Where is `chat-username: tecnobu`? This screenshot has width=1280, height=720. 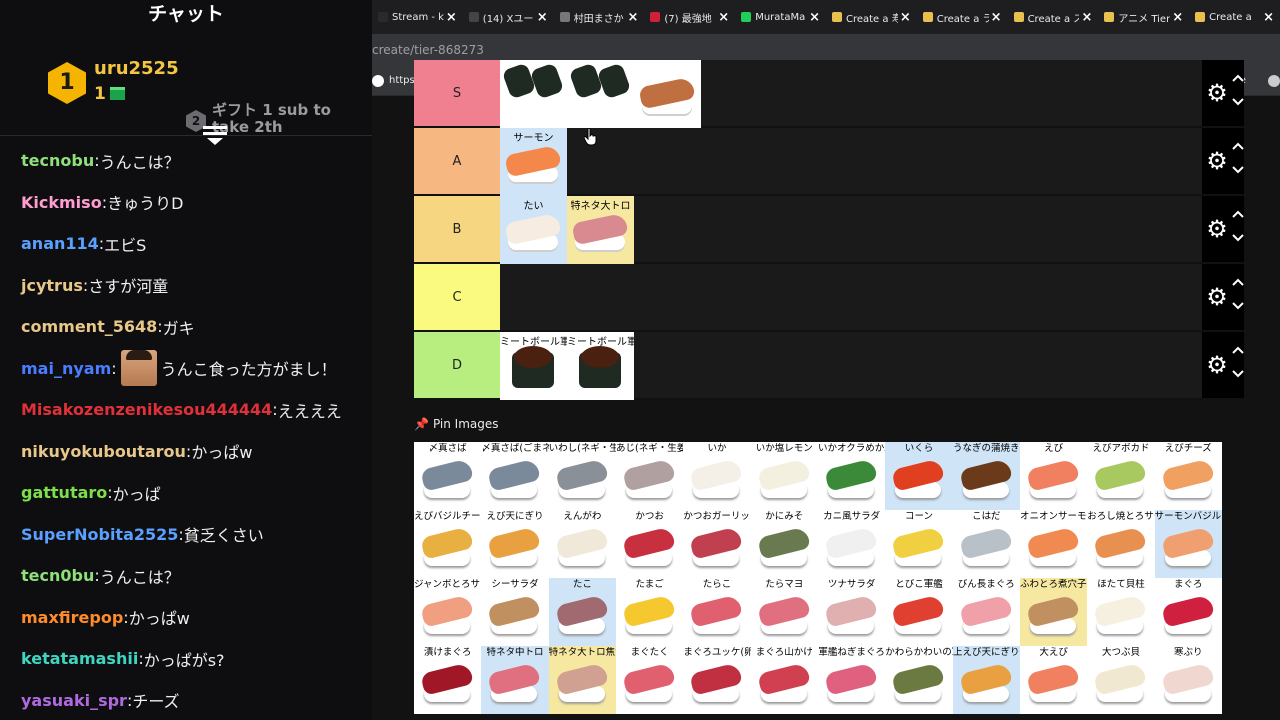
chat-username: tecnobu is located at coordinates (57, 160).